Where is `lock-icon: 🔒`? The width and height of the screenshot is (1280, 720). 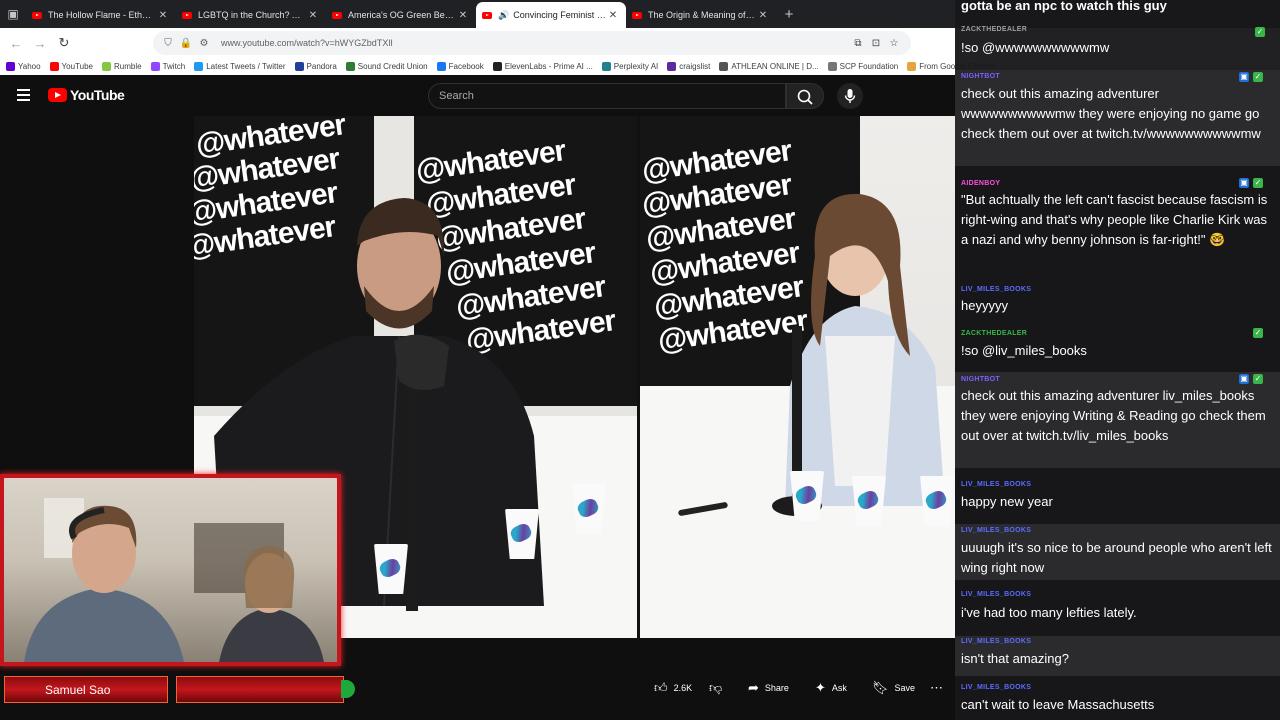 lock-icon: 🔒 is located at coordinates (186, 43).